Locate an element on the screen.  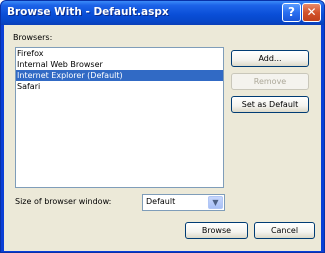
title-bar: Browse With - Default.aspx ? ✕ is located at coordinates (162, 13).